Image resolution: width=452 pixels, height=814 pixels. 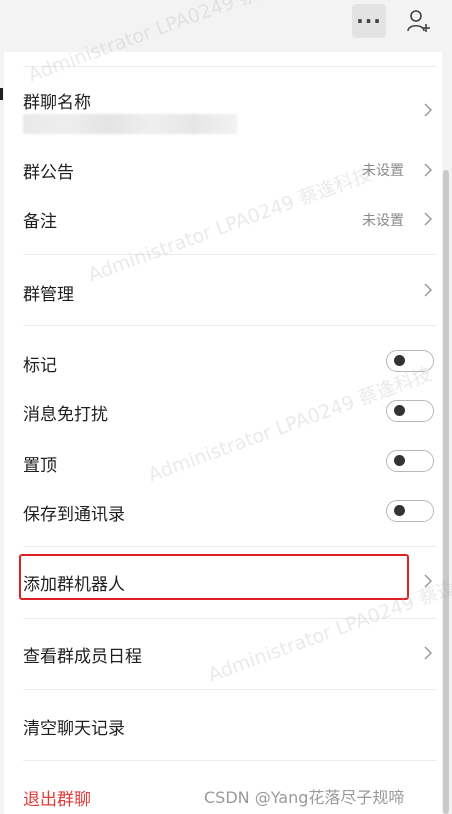 I want to click on more-horizontal-icon: ···, so click(x=369, y=21).